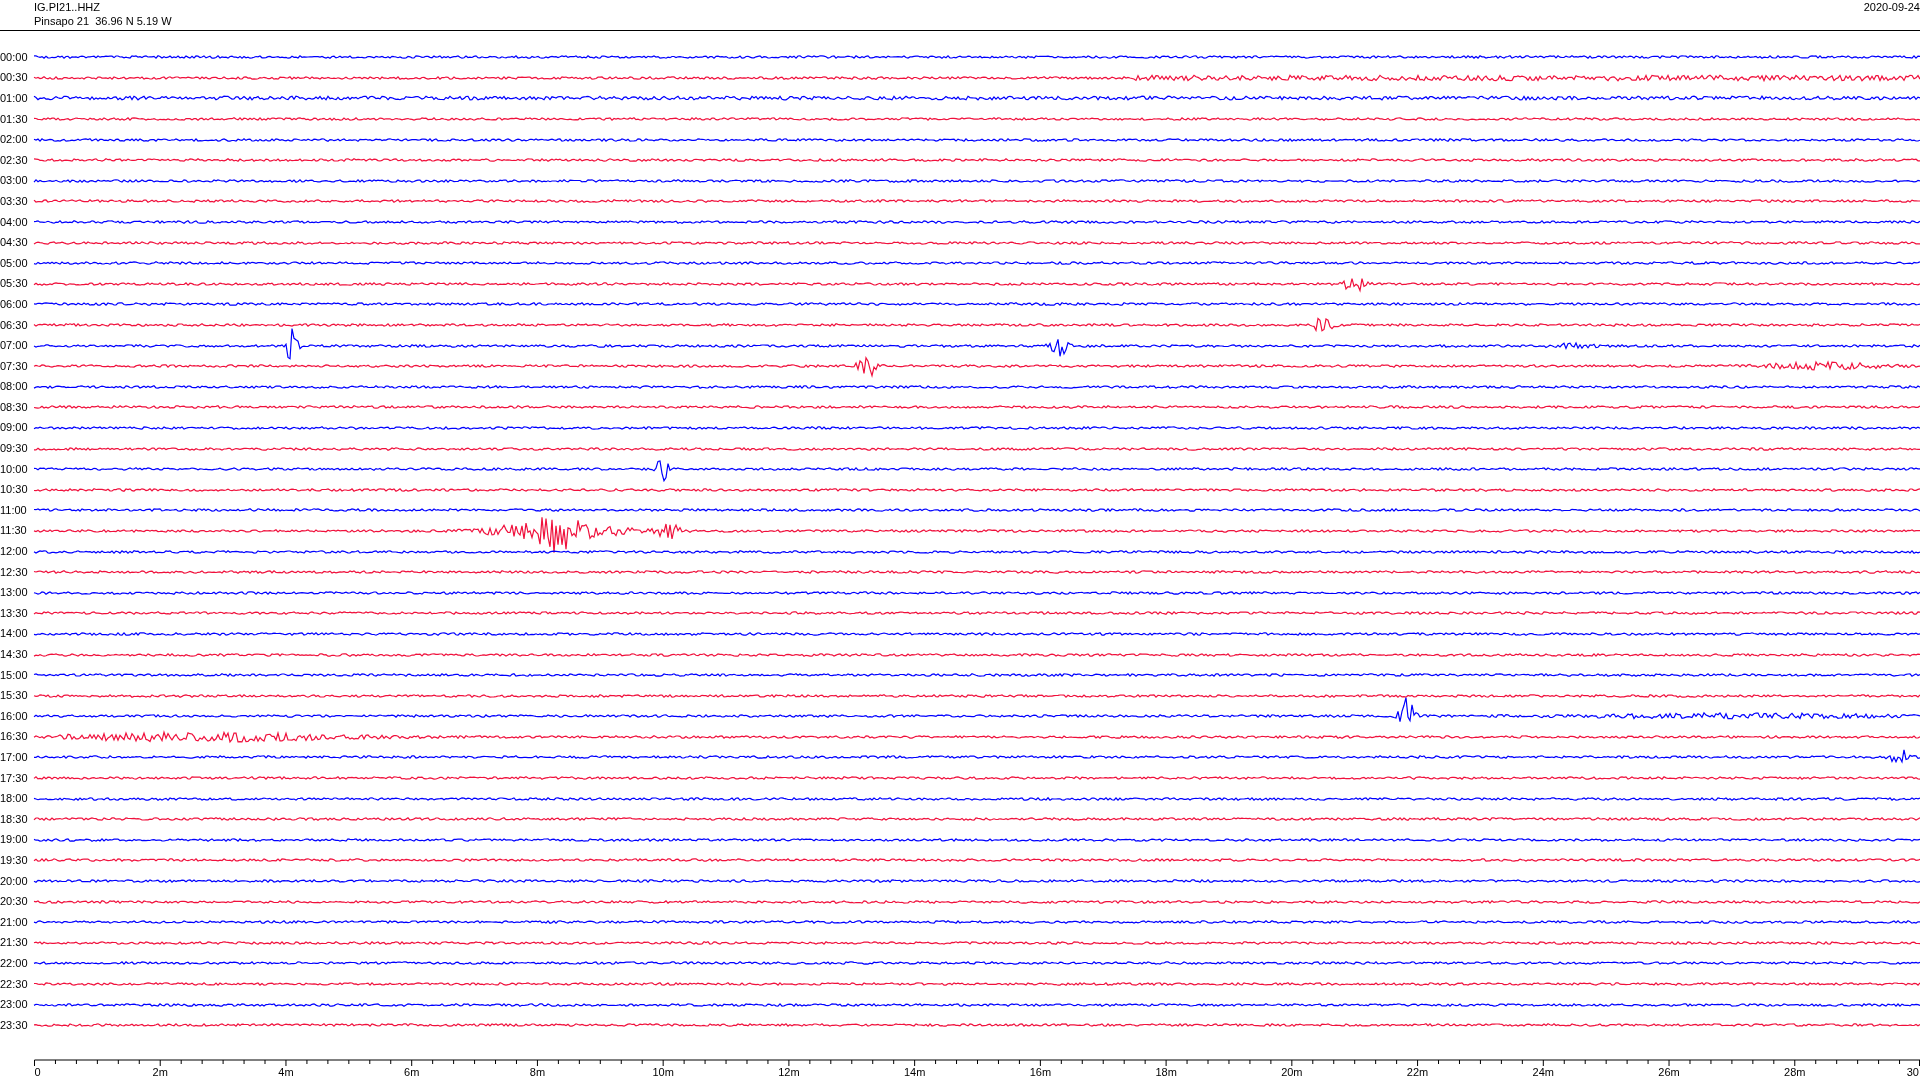 This screenshot has width=1920, height=1080. I want to click on time-label: 12:30, so click(14, 572).